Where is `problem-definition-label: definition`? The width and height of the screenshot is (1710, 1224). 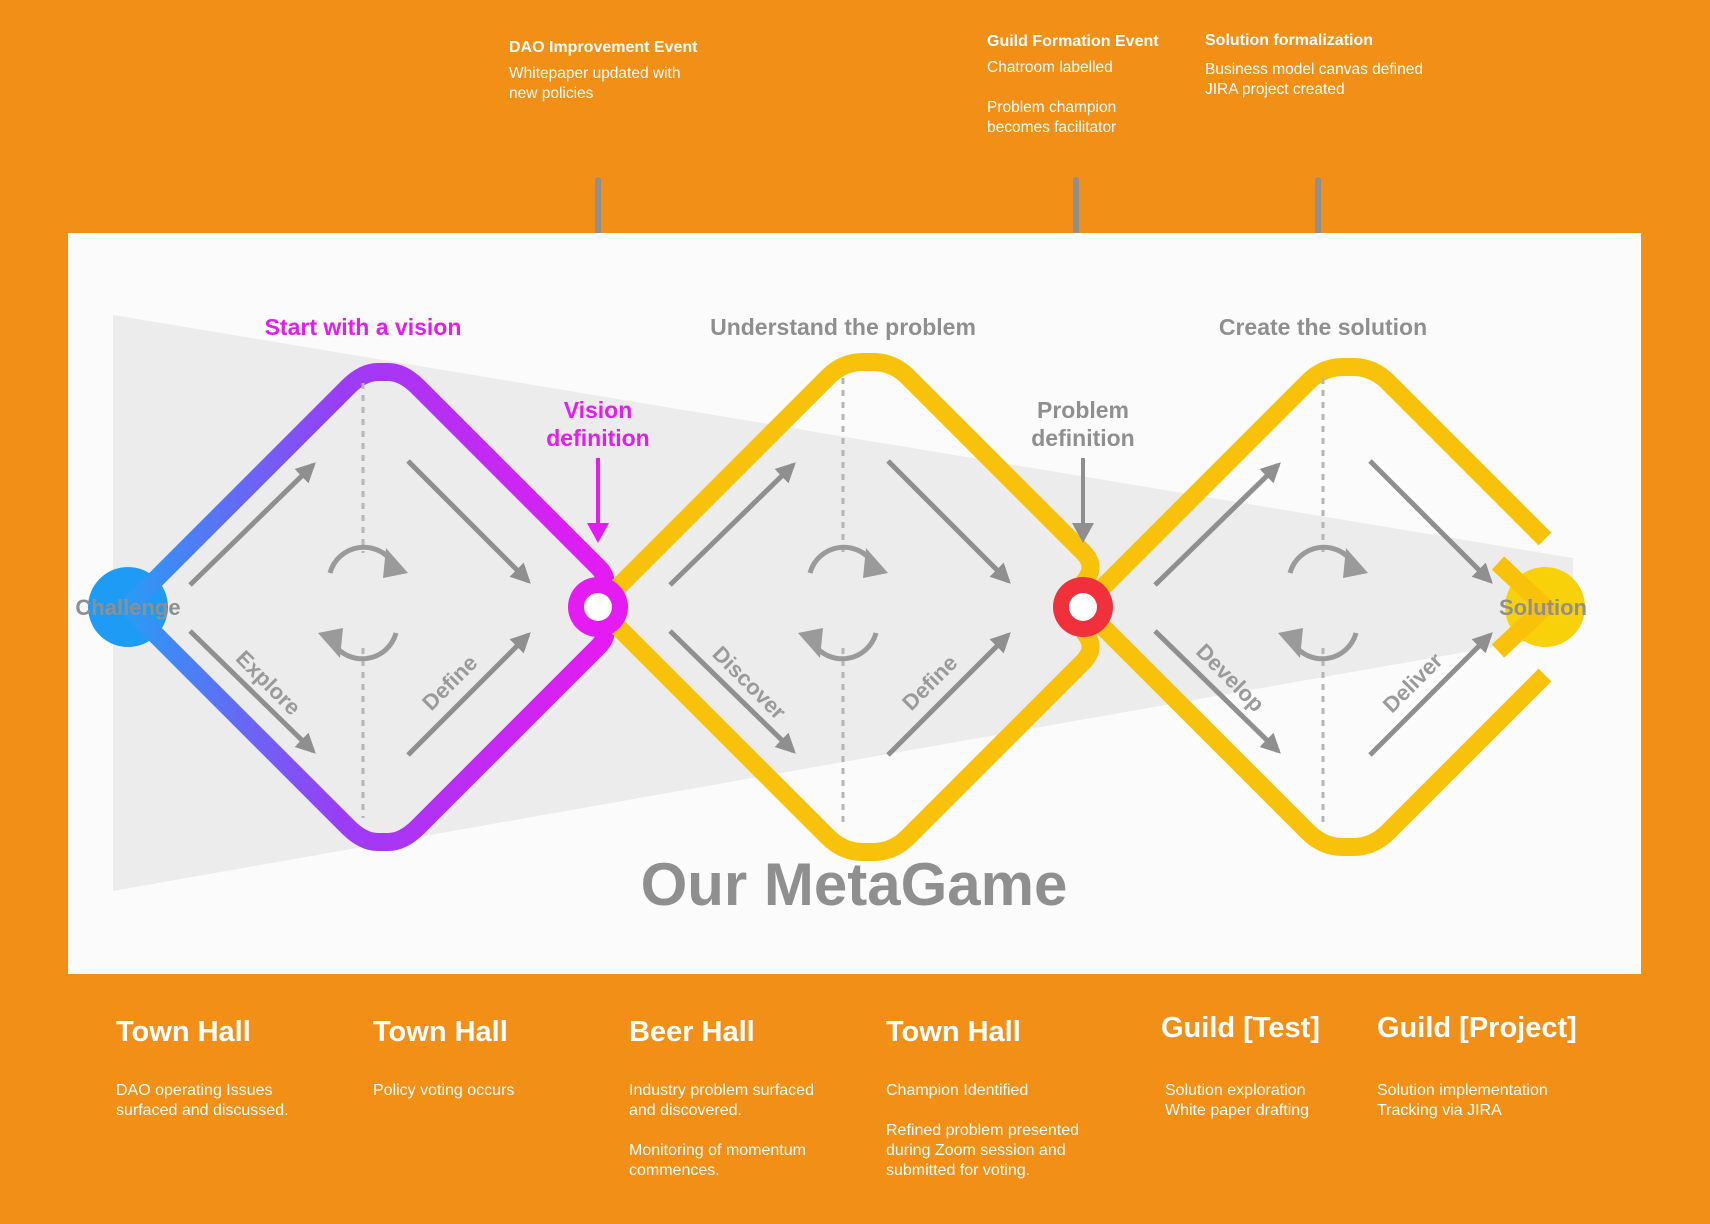 problem-definition-label: definition is located at coordinates (1082, 438).